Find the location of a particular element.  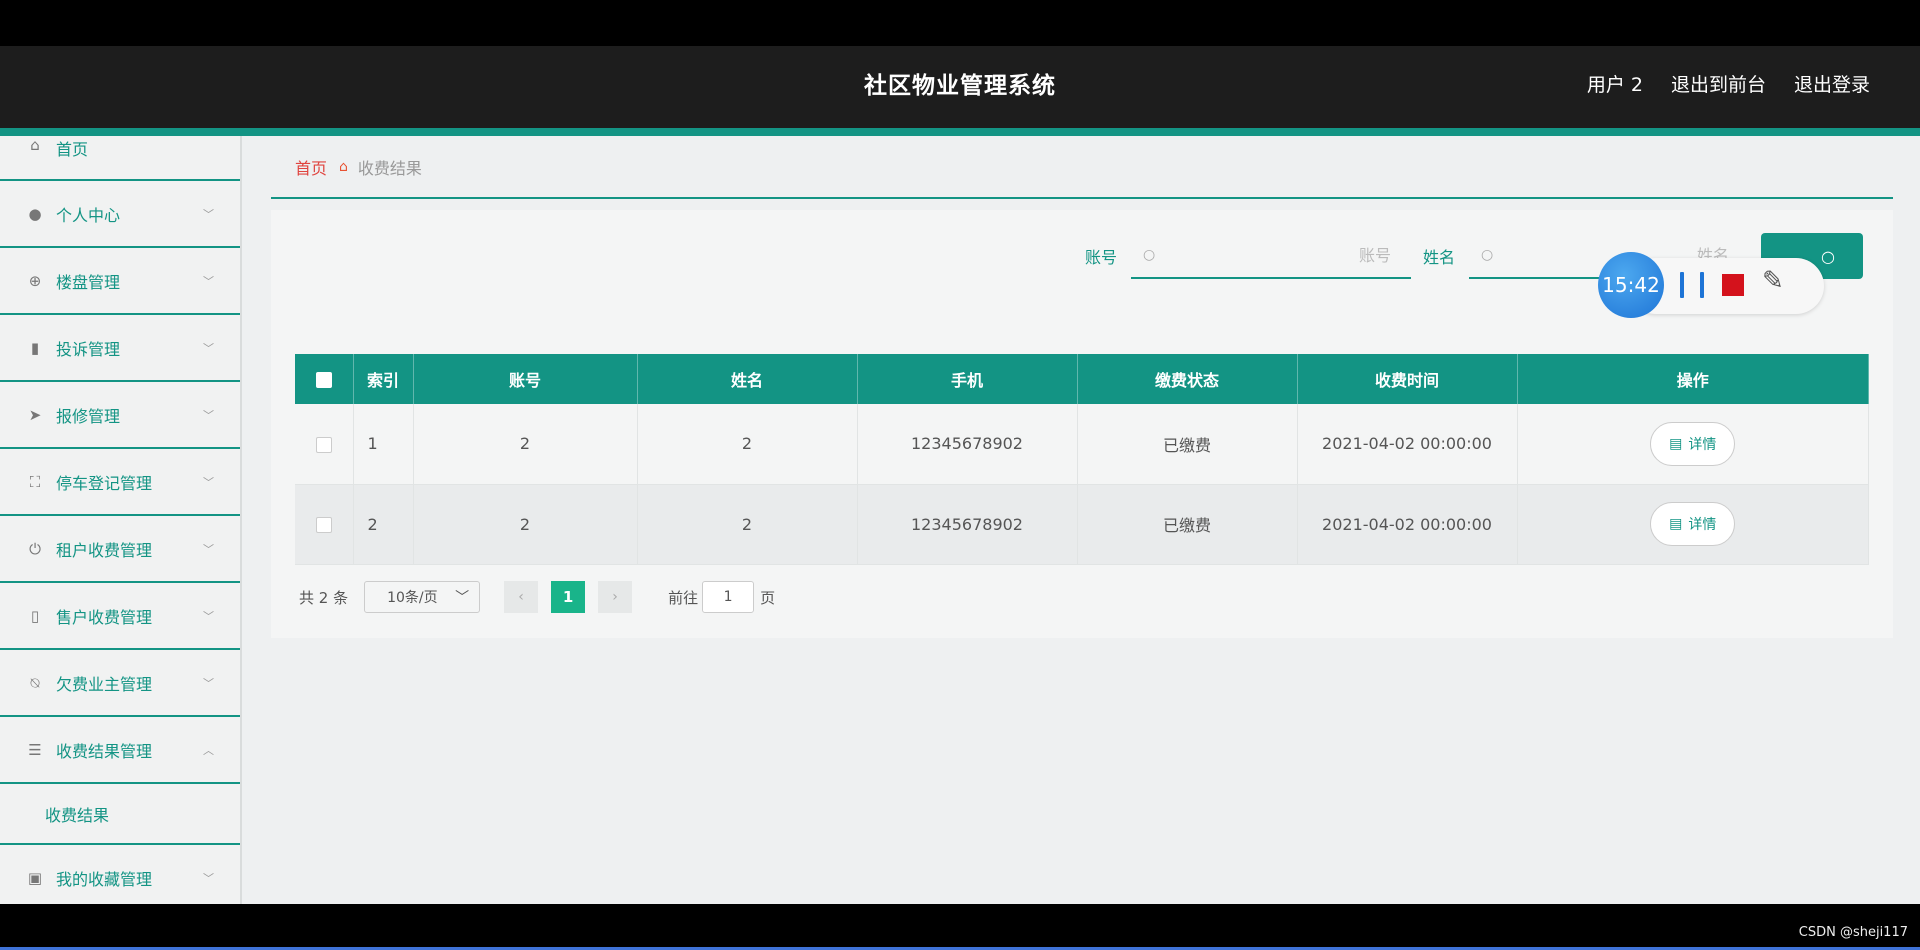

prev-page-button: ‹ is located at coordinates (521, 597).